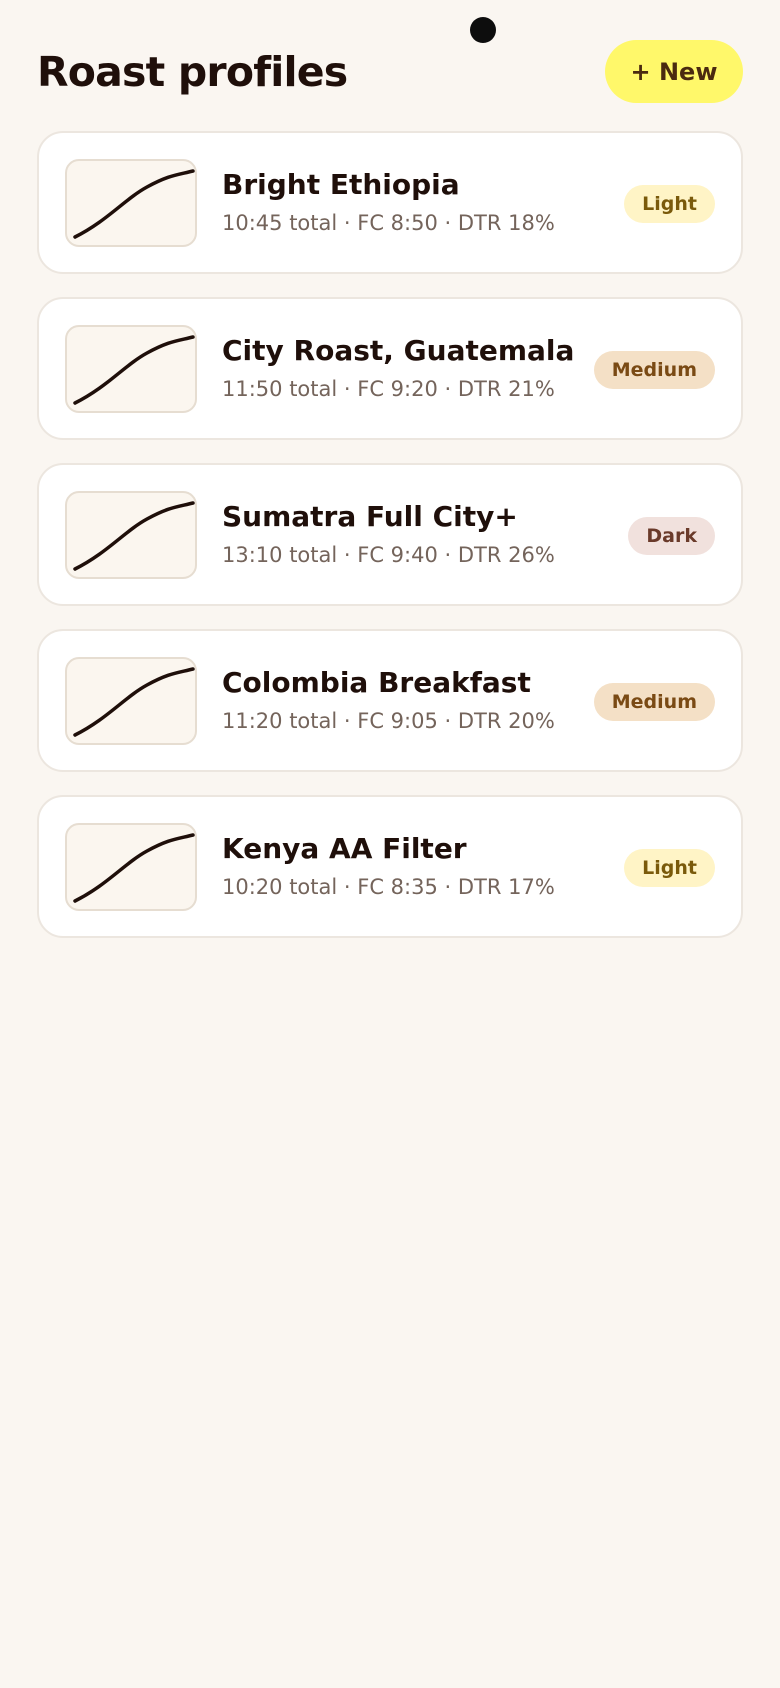 Image resolution: width=780 pixels, height=1688 pixels. Describe the element at coordinates (388, 555) in the screenshot. I see `profile-meta: 13:10 total · FC 9:40 · DTR 26%` at that location.